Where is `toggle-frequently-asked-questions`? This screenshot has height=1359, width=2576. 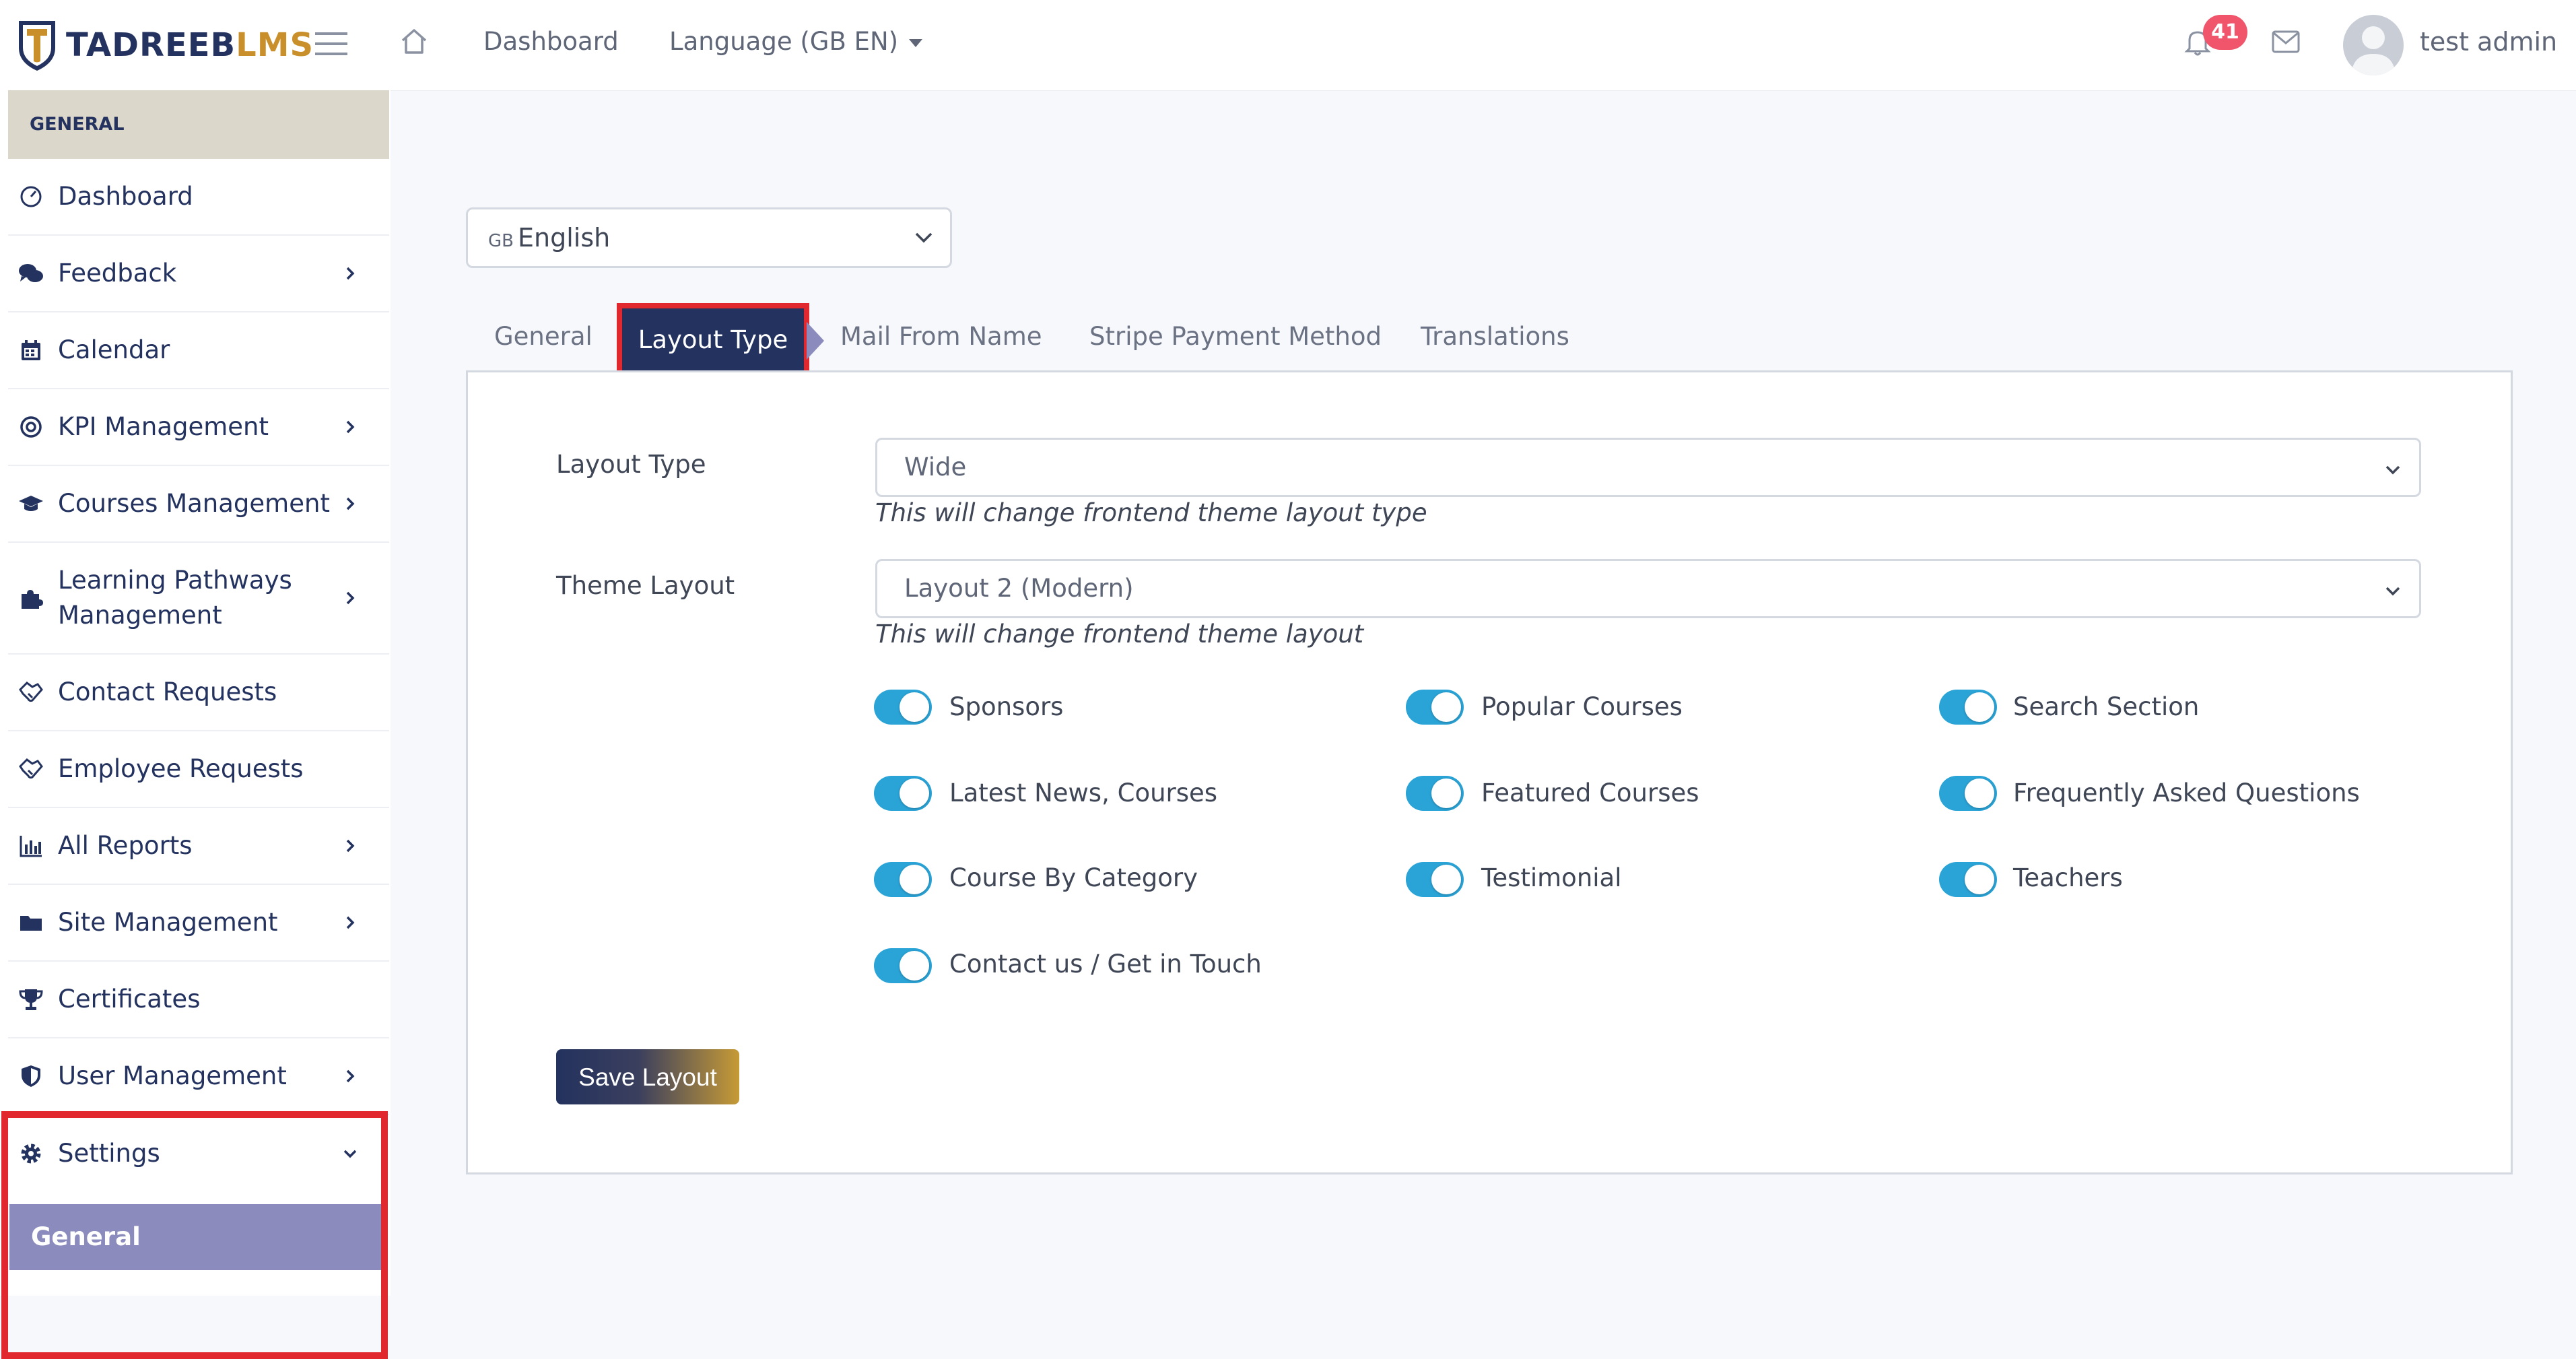 toggle-frequently-asked-questions is located at coordinates (1968, 794).